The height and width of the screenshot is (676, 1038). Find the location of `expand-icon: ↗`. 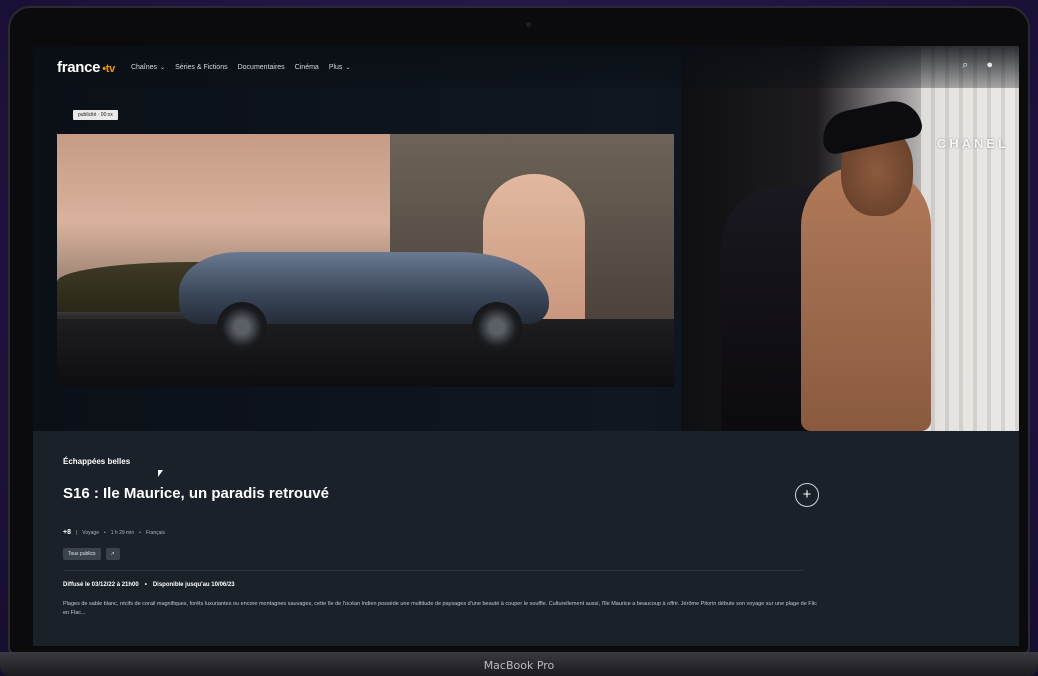

expand-icon: ↗ is located at coordinates (112, 554).